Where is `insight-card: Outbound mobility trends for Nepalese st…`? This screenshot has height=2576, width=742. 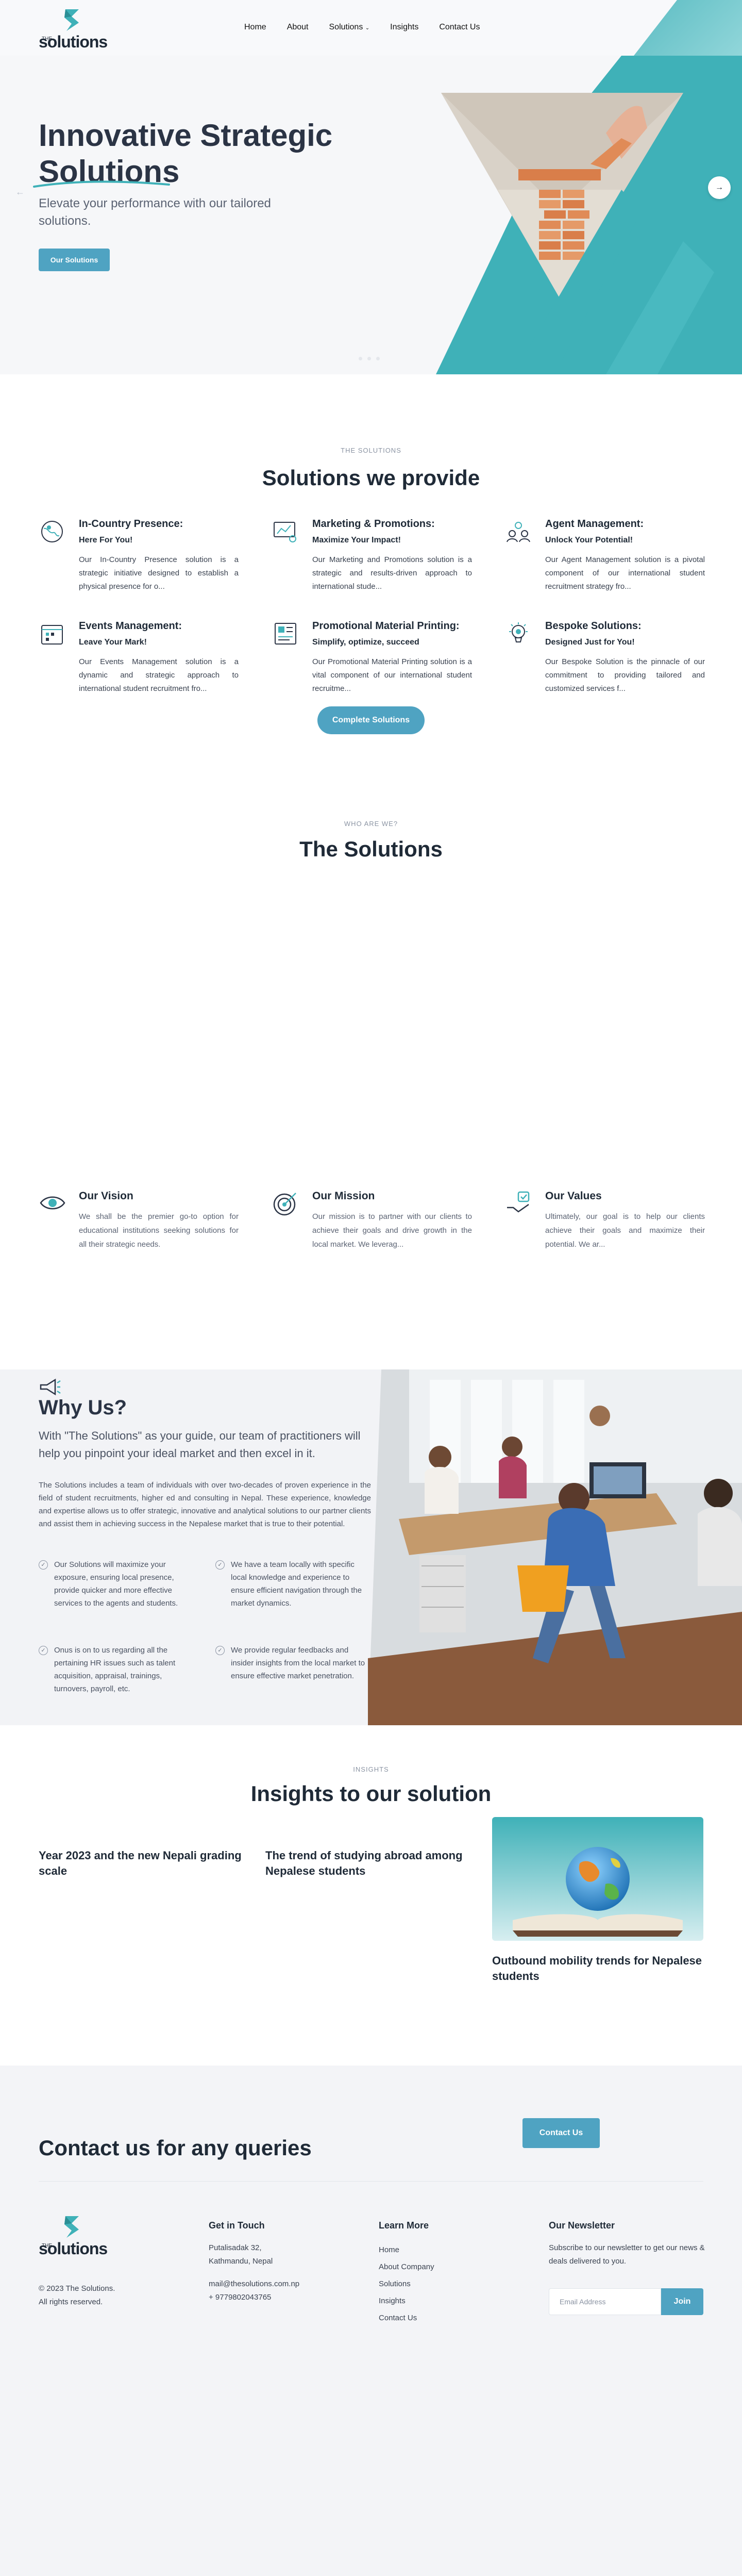 insight-card: Outbound mobility trends for Nepalese st… is located at coordinates (597, 1901).